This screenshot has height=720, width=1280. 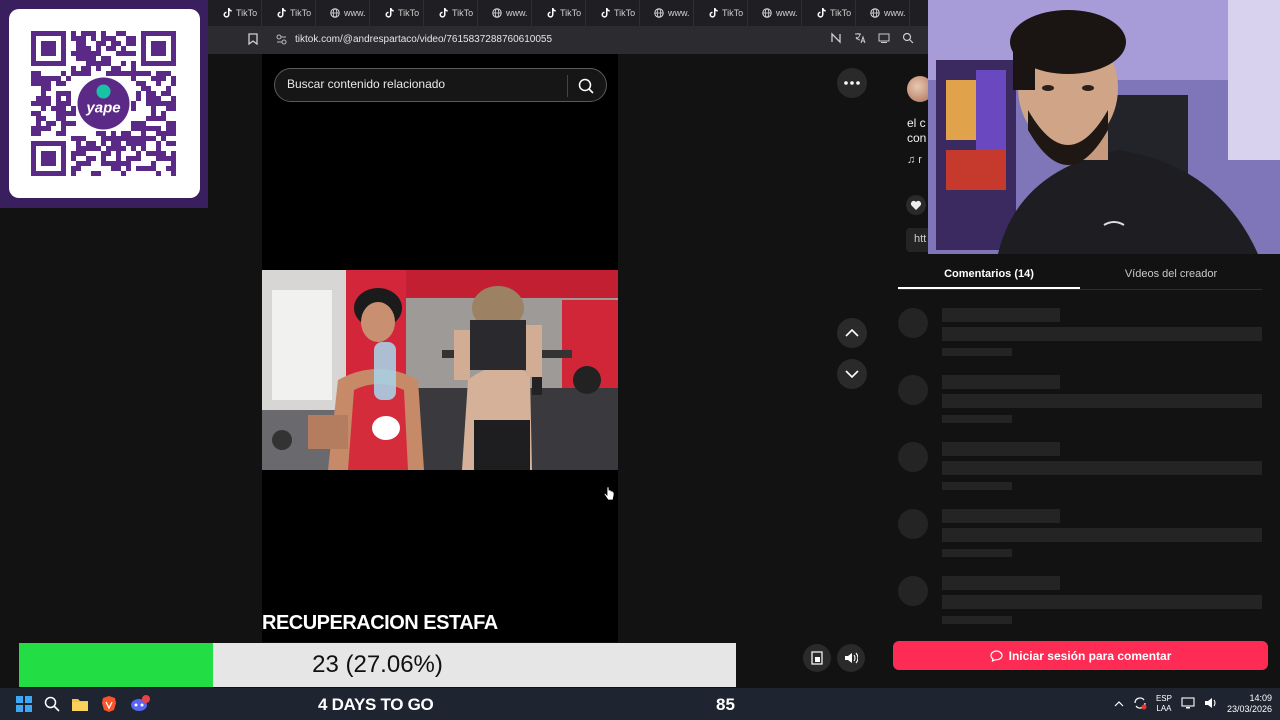 I want to click on streamer-webcam-image, so click(x=1104, y=127).